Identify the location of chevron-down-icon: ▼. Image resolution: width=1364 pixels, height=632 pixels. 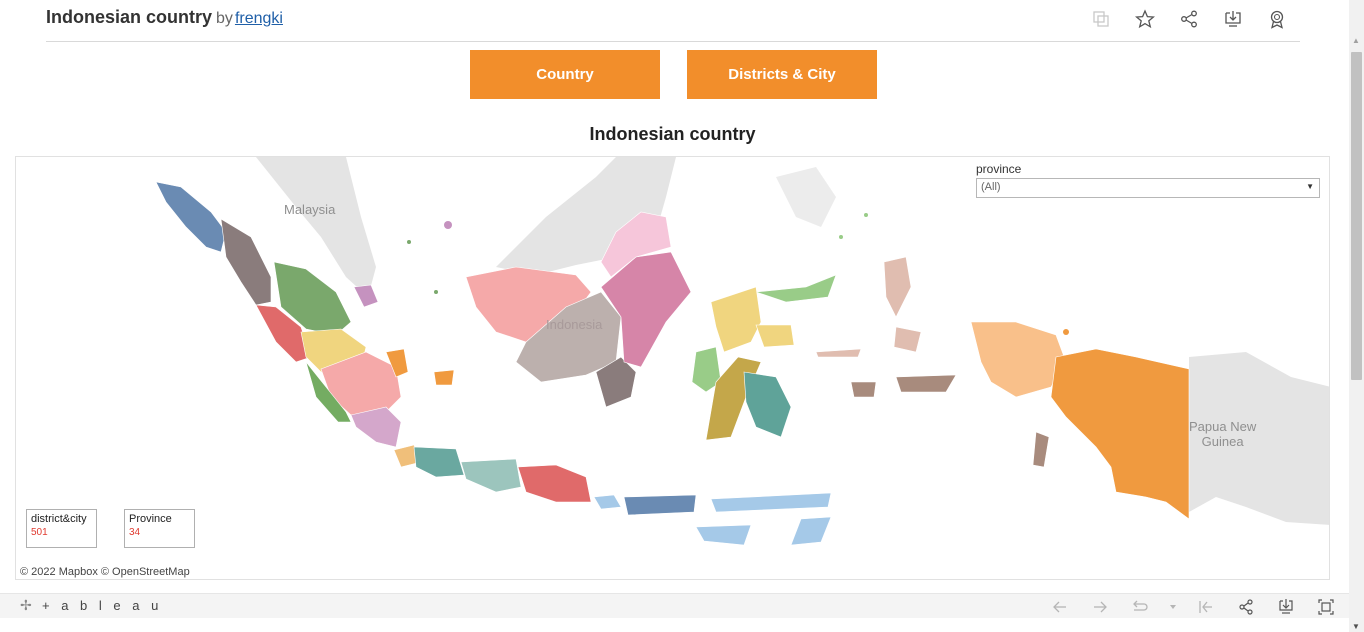
(1310, 186).